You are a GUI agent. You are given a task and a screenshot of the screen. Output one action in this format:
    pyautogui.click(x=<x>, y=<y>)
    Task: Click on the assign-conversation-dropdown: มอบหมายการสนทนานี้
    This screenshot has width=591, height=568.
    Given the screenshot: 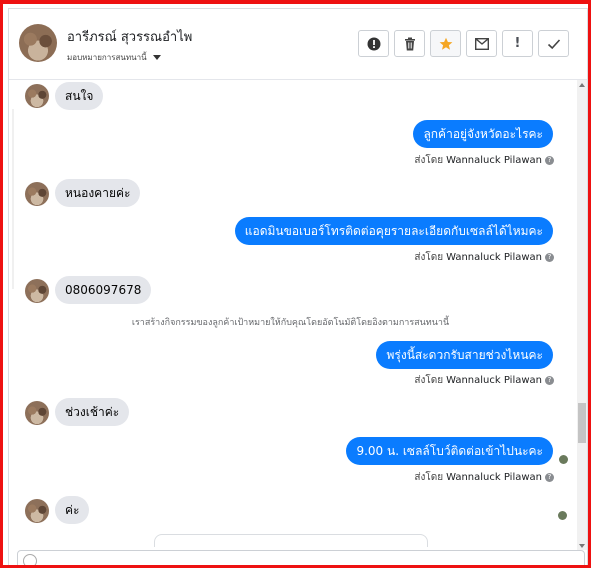 What is the action you would take?
    pyautogui.click(x=114, y=57)
    